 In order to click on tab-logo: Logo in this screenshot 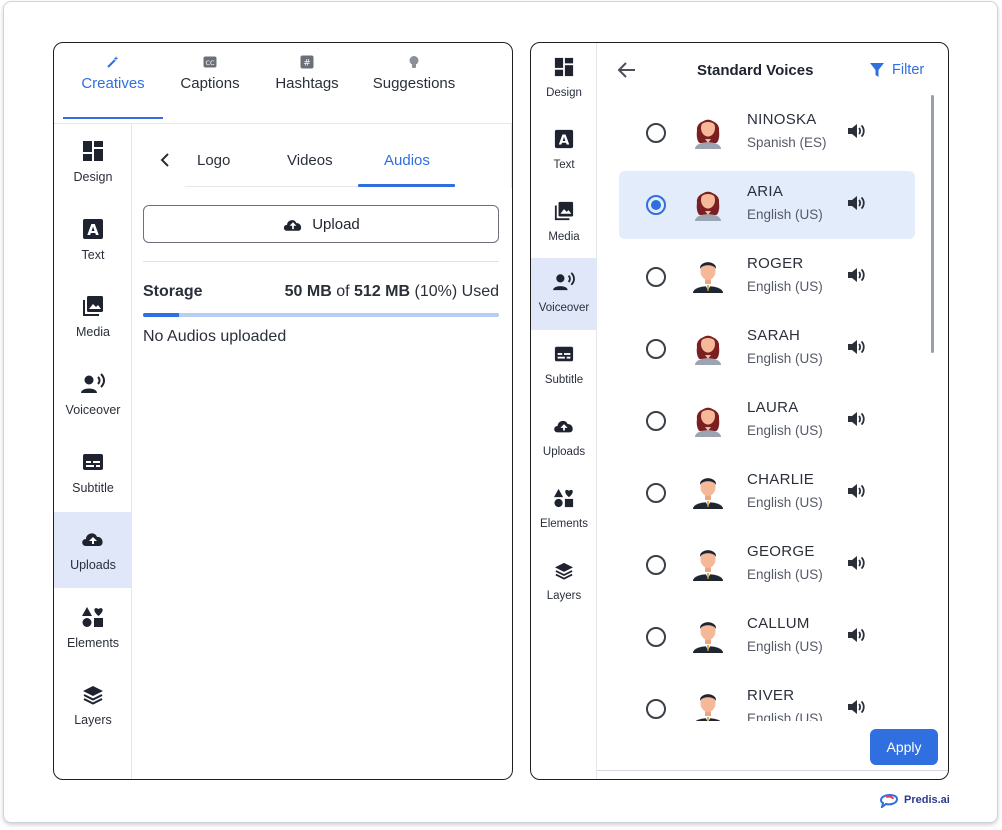, I will do `click(213, 160)`.